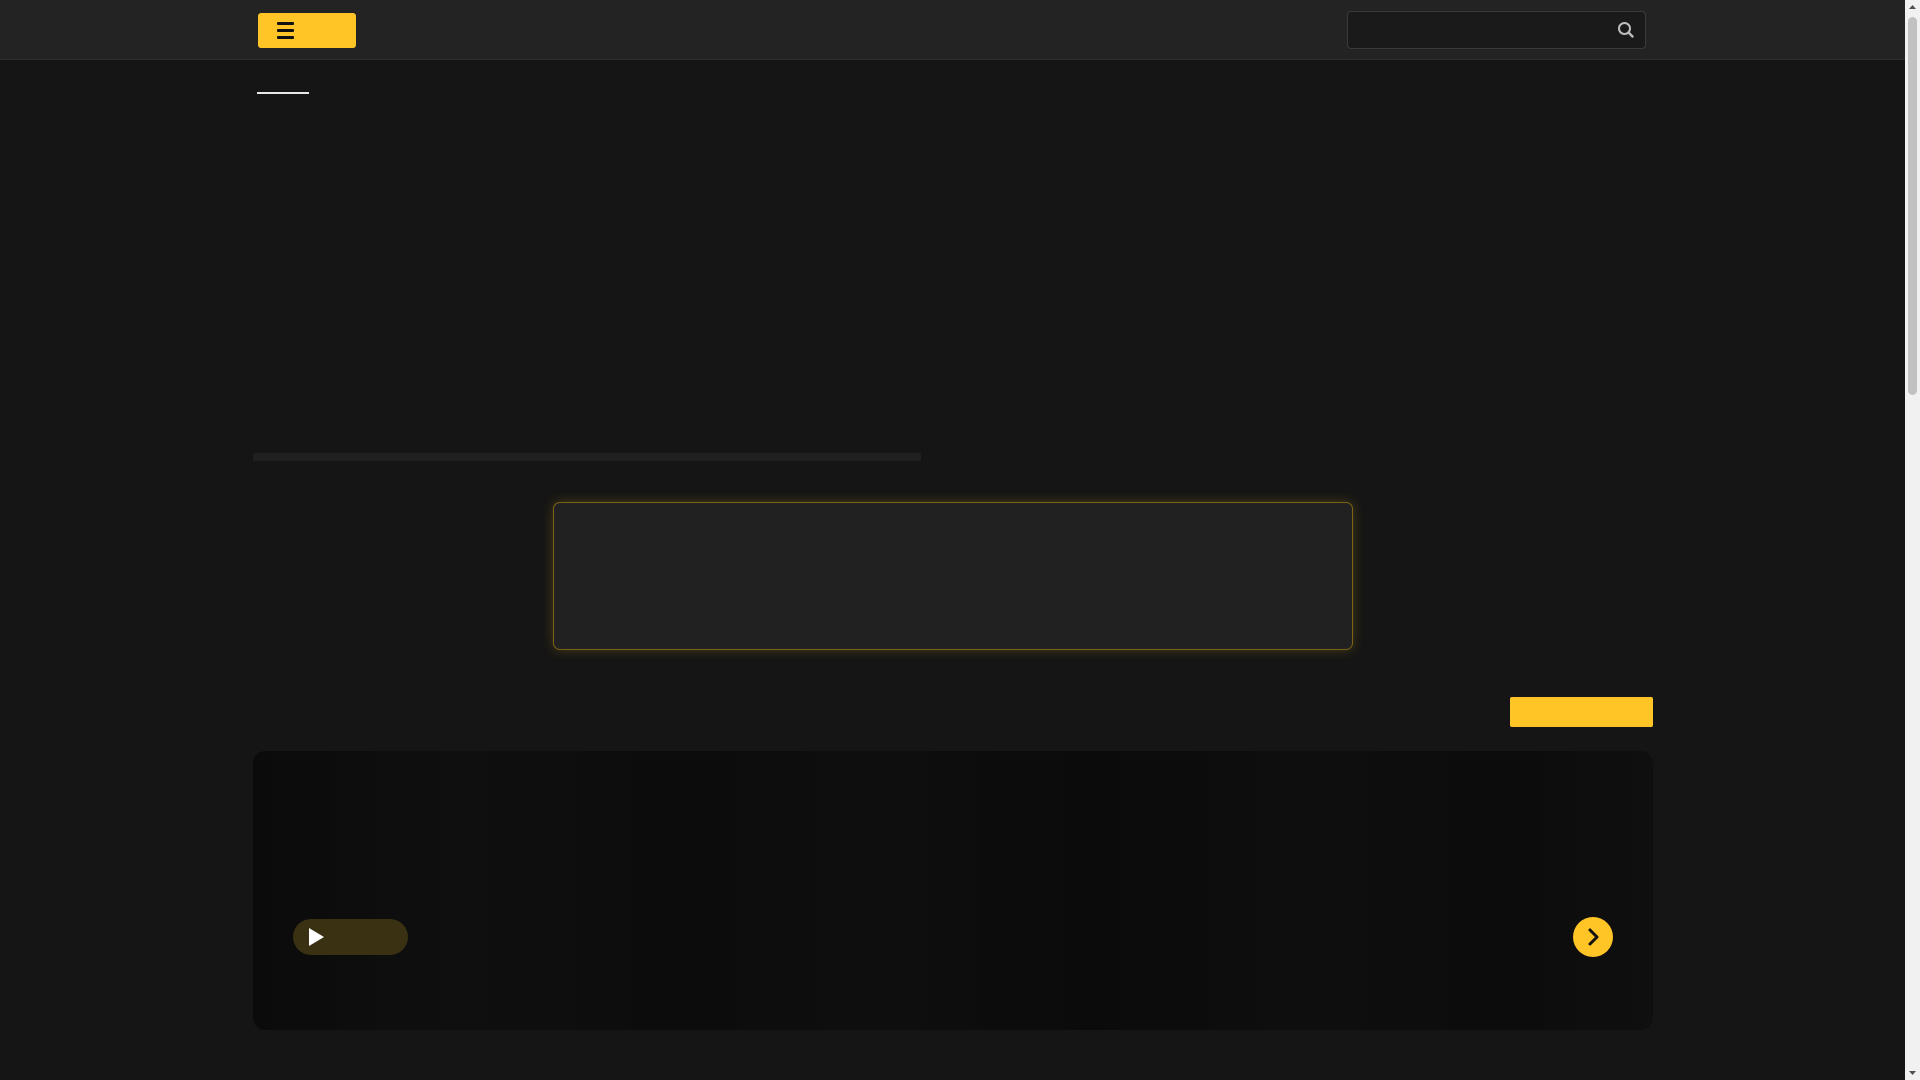 Image resolution: width=1920 pixels, height=1080 pixels. I want to click on tab-underline, so click(283, 93).